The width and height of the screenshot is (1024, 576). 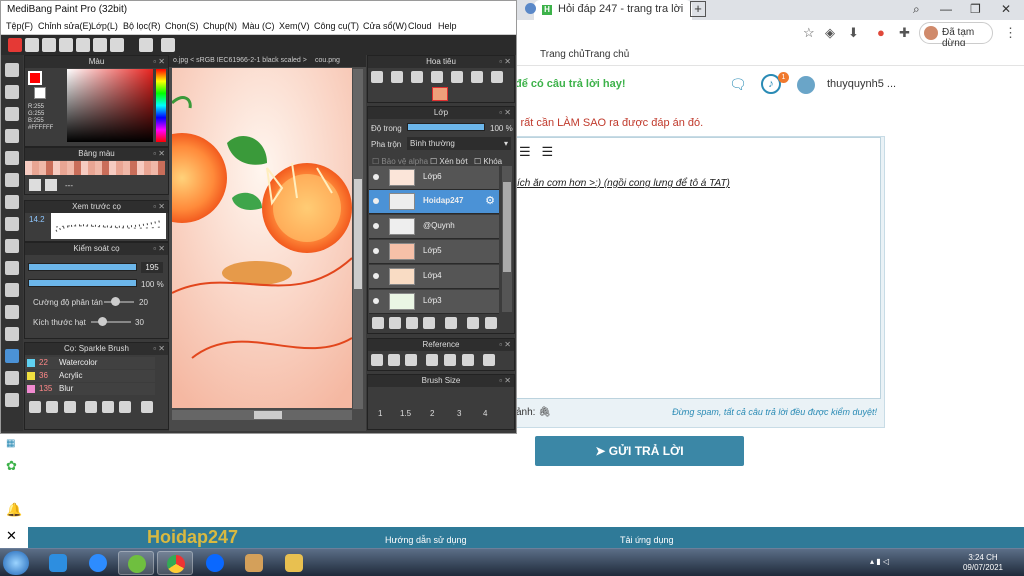 I want to click on navigator-thumbnail, so click(x=440, y=94).